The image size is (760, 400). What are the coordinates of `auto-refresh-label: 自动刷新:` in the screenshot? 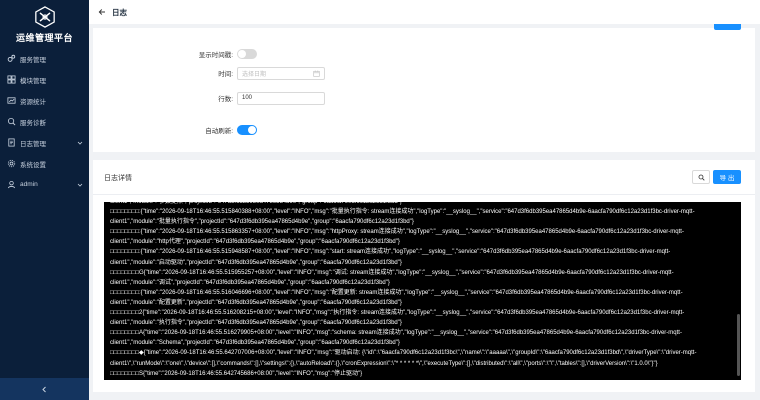 It's located at (219, 131).